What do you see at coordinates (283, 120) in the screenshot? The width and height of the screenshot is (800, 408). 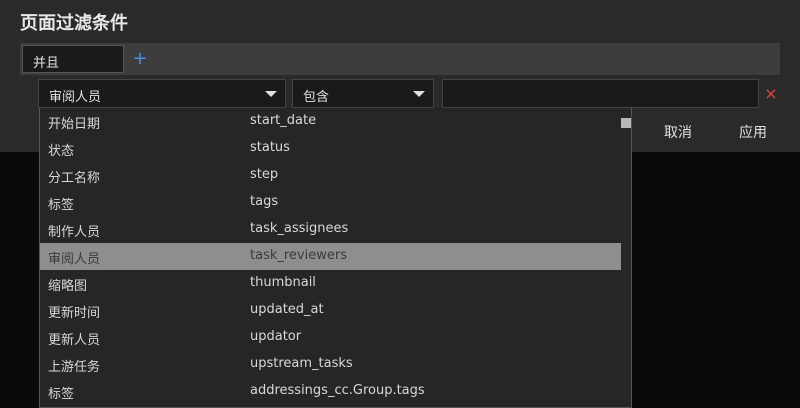 I see `dropdown-item-field: start_date` at bounding box center [283, 120].